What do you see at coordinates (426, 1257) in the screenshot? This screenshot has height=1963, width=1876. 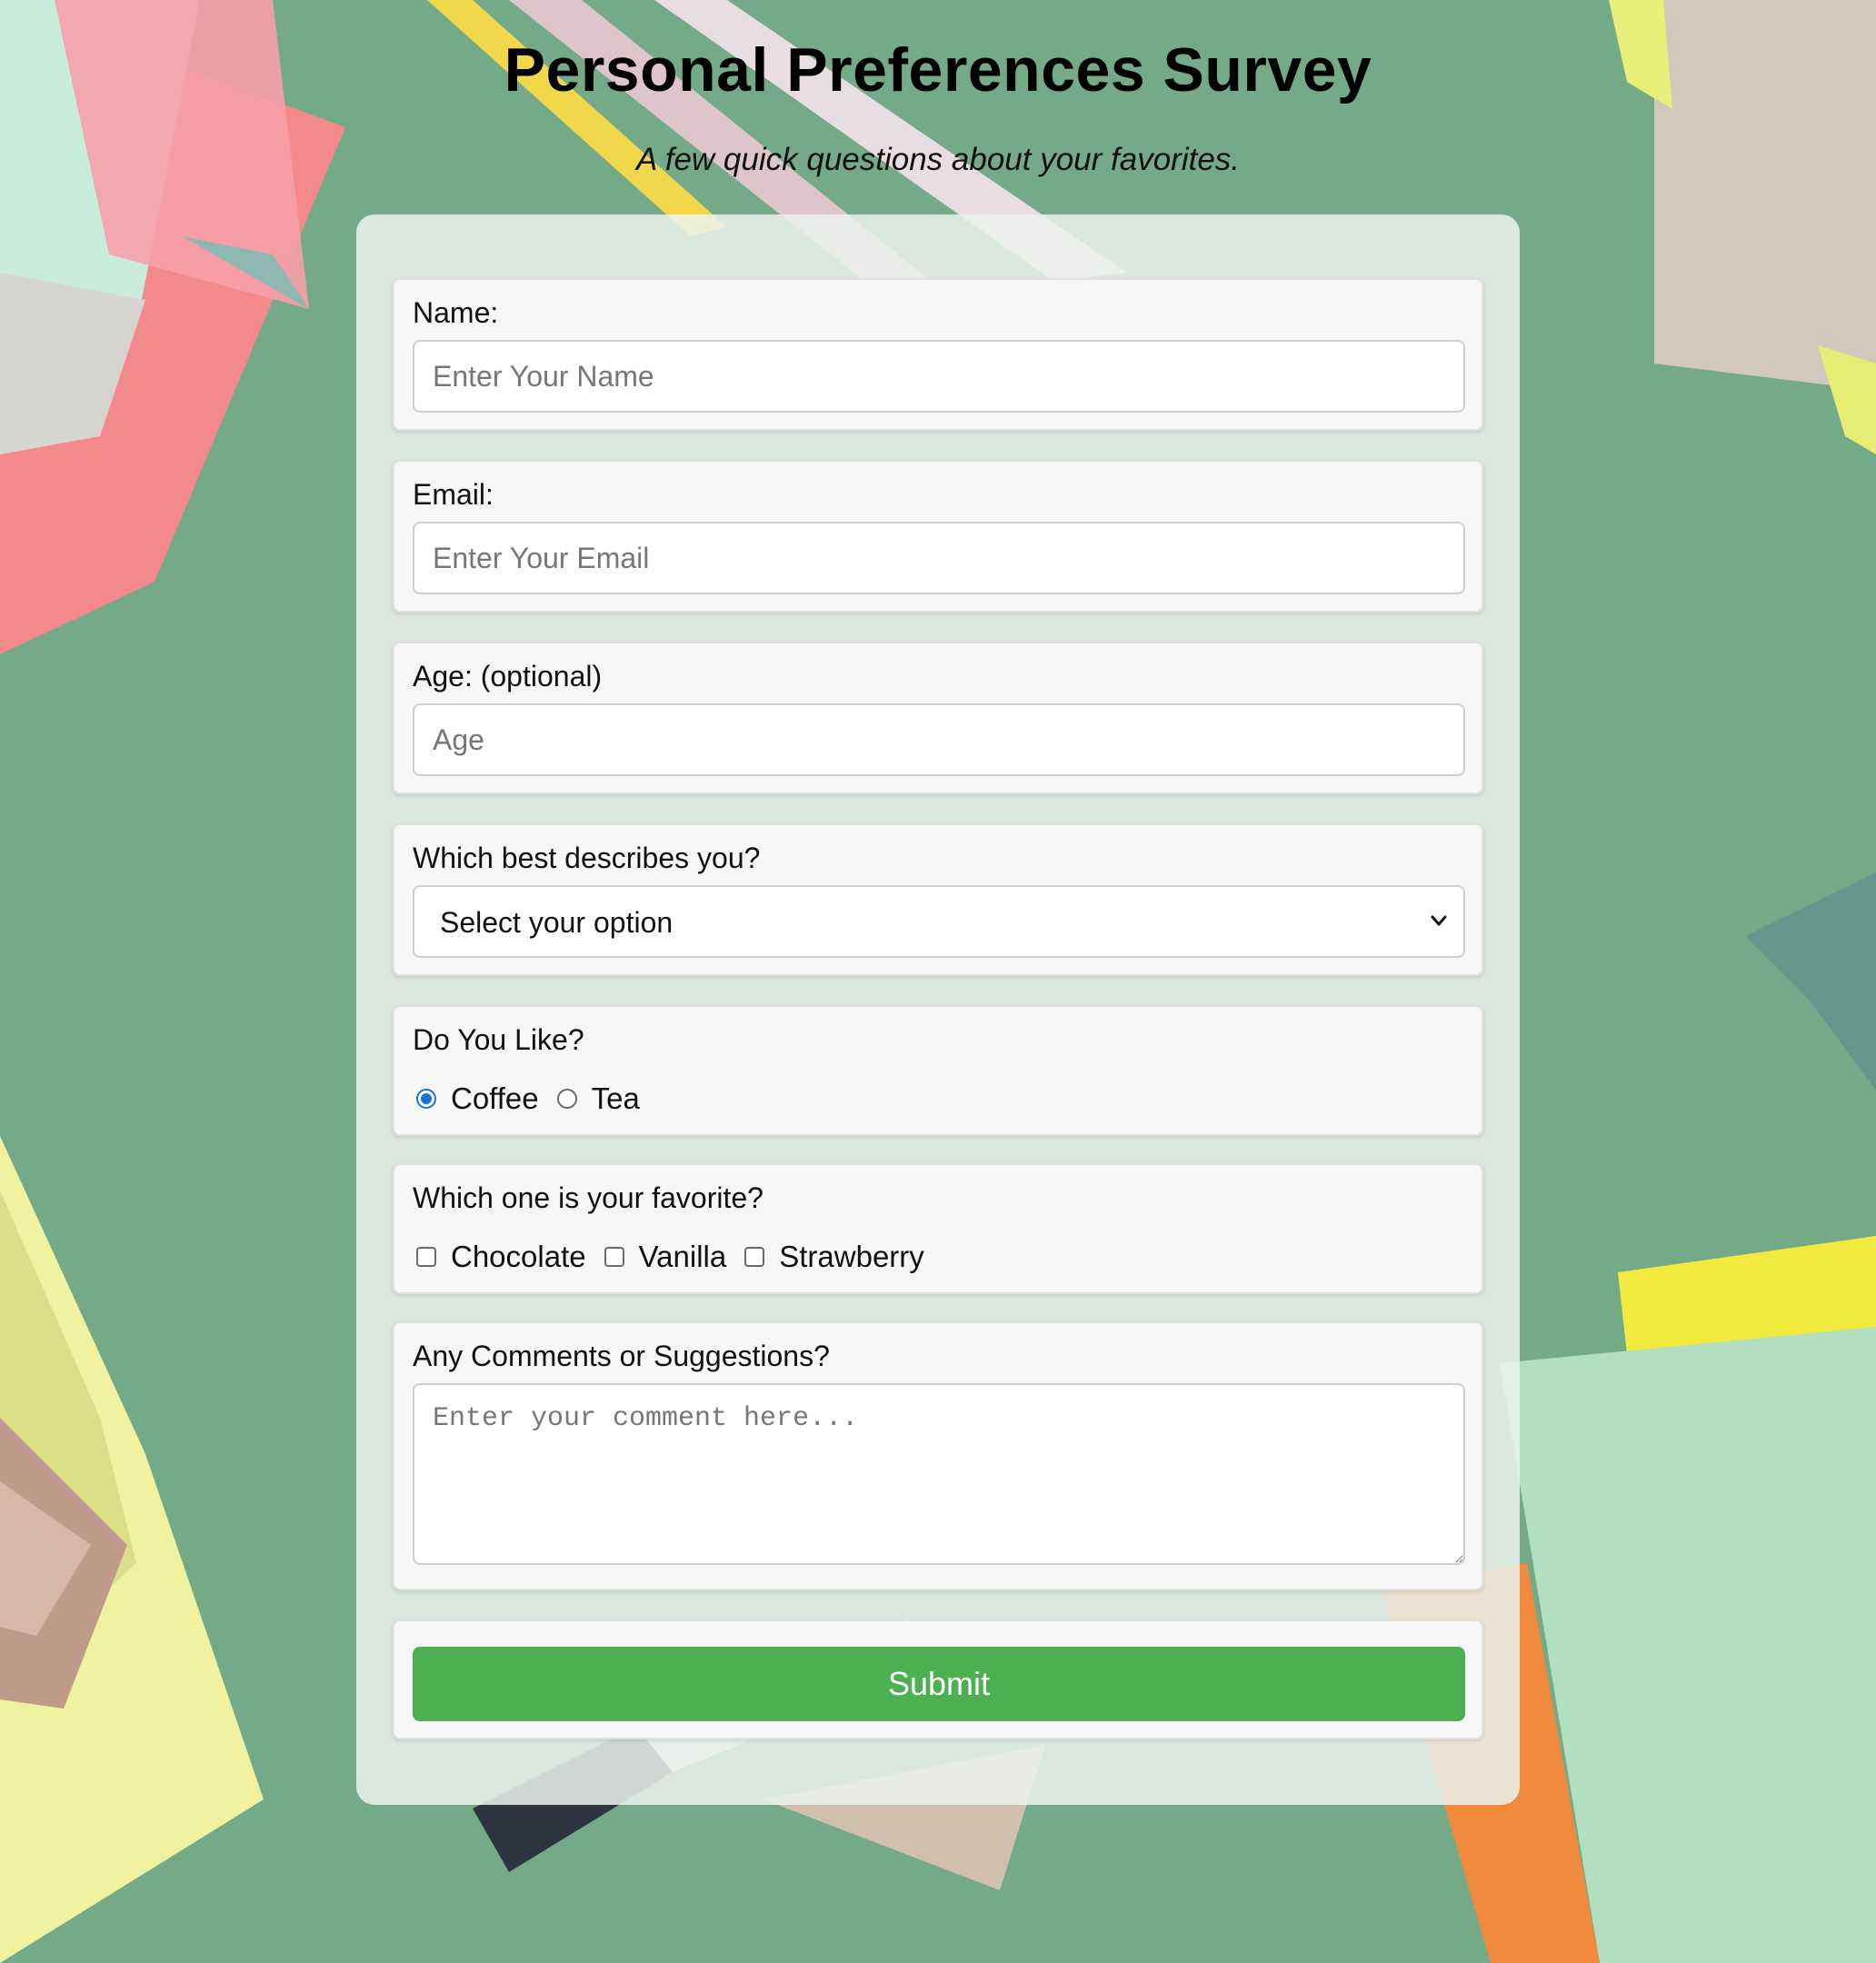 I see `chocolate-checkbox` at bounding box center [426, 1257].